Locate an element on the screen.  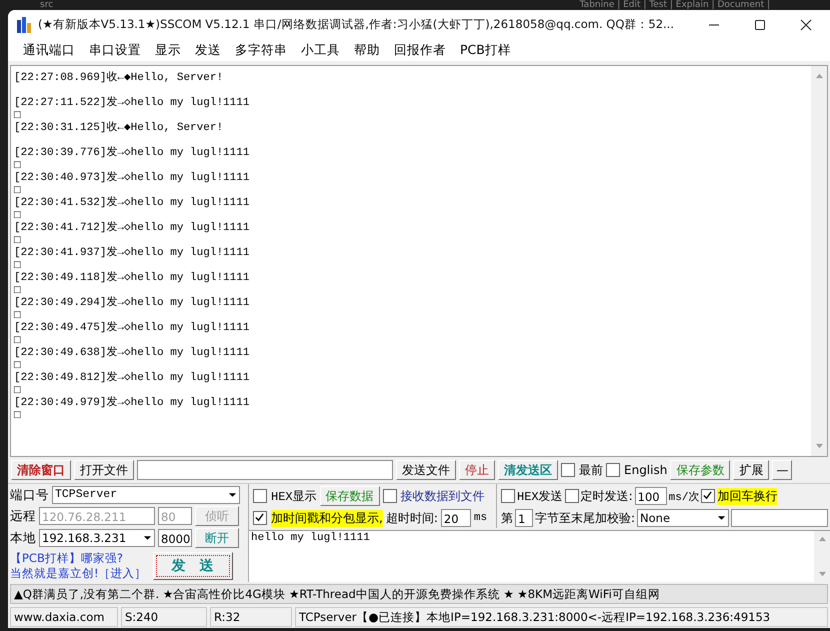
field-label: 第 is located at coordinates (507, 518).